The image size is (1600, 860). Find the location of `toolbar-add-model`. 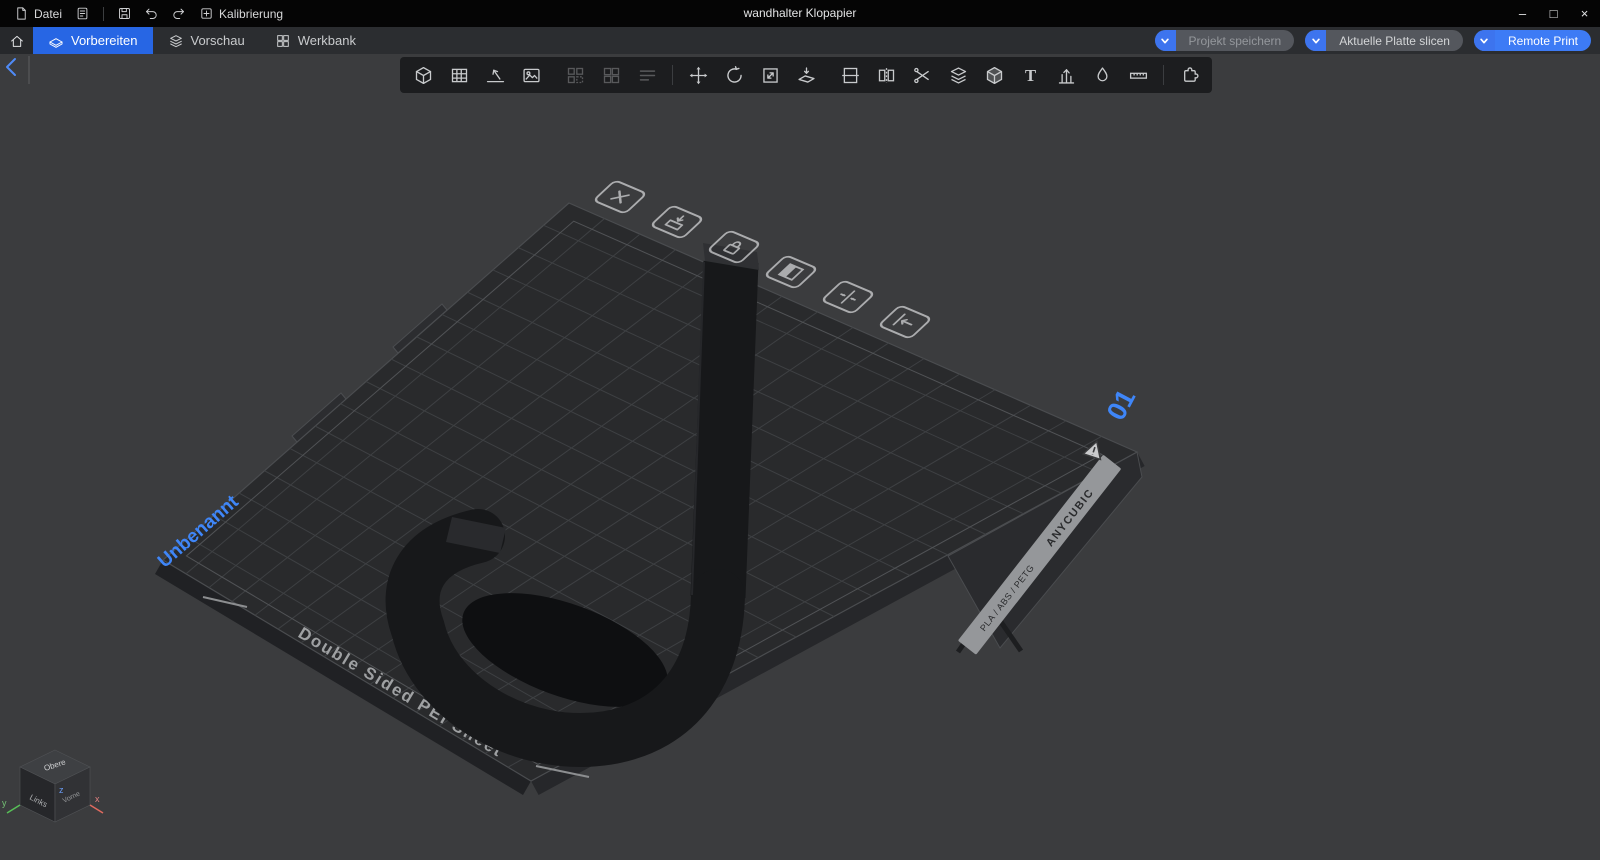

toolbar-add-model is located at coordinates (423, 75).